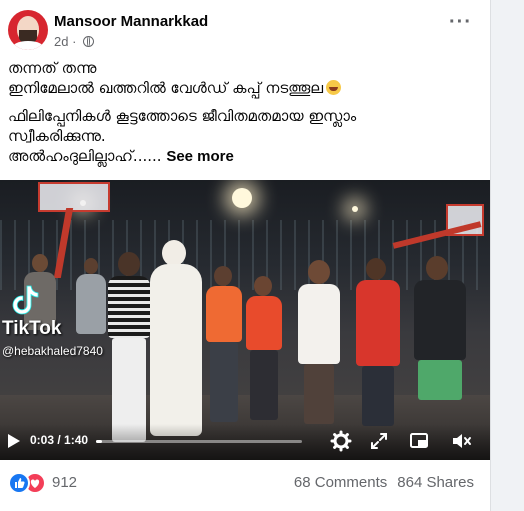 The width and height of the screenshot is (524, 511). What do you see at coordinates (61, 41) in the screenshot?
I see `post-time: 2d` at bounding box center [61, 41].